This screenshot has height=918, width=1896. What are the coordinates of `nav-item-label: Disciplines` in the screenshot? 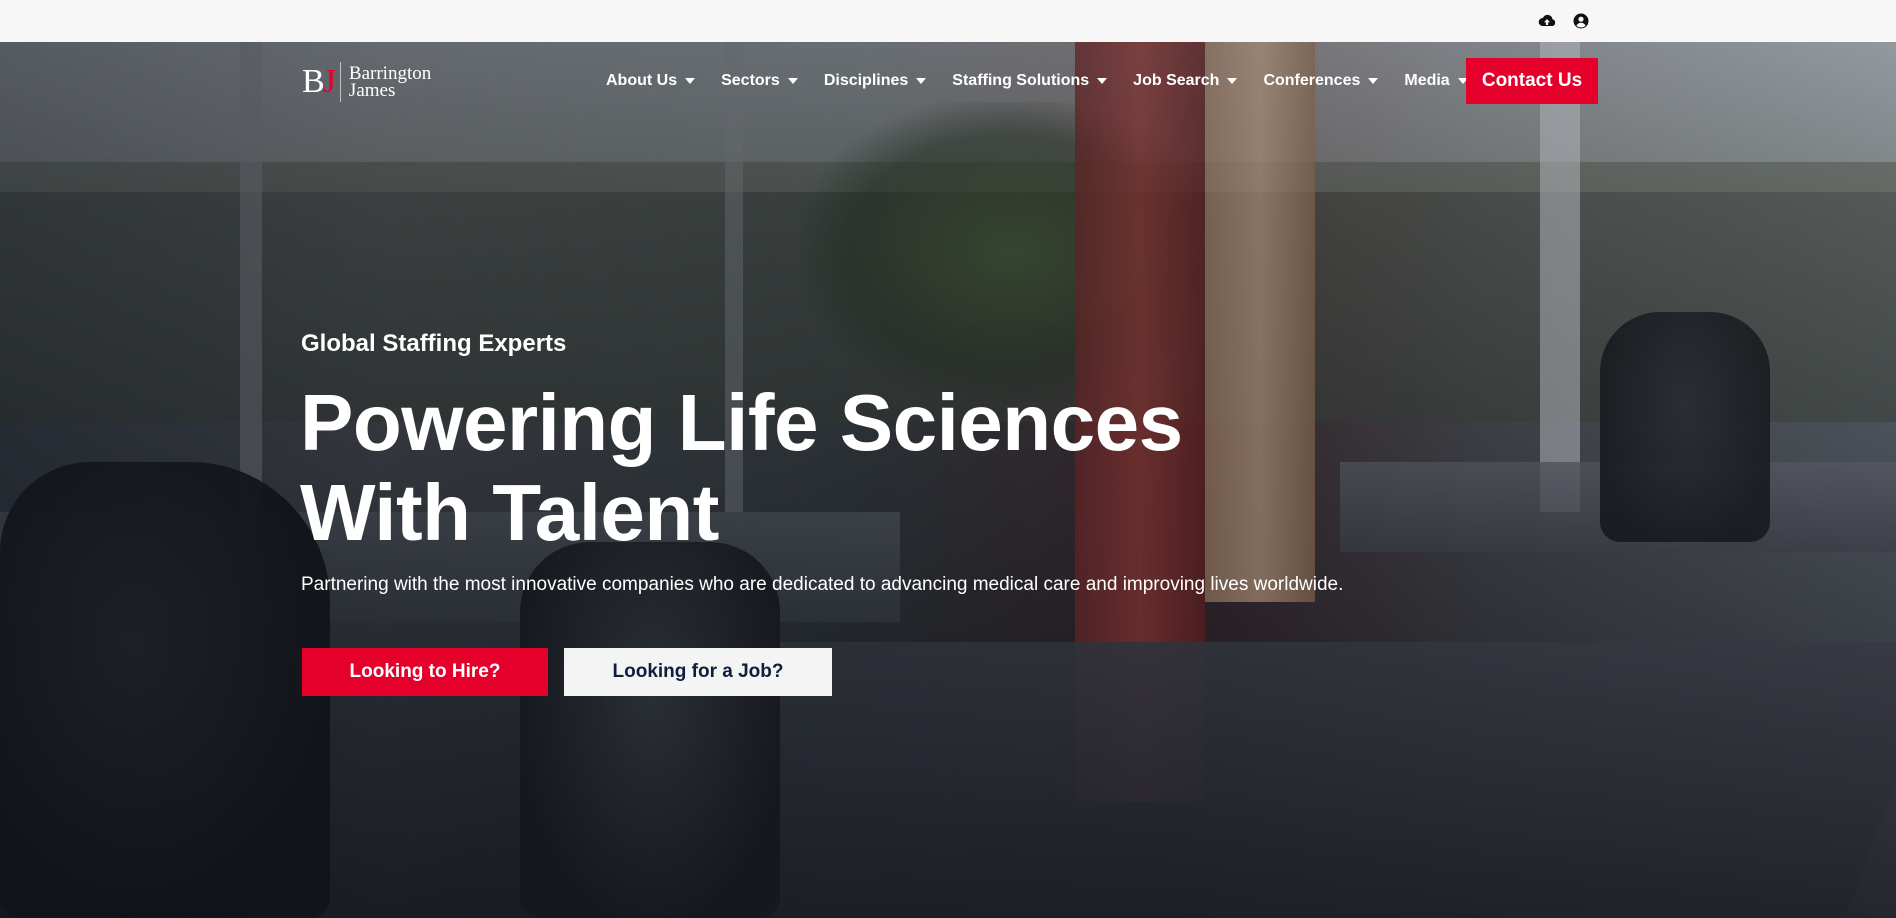 It's located at (866, 80).